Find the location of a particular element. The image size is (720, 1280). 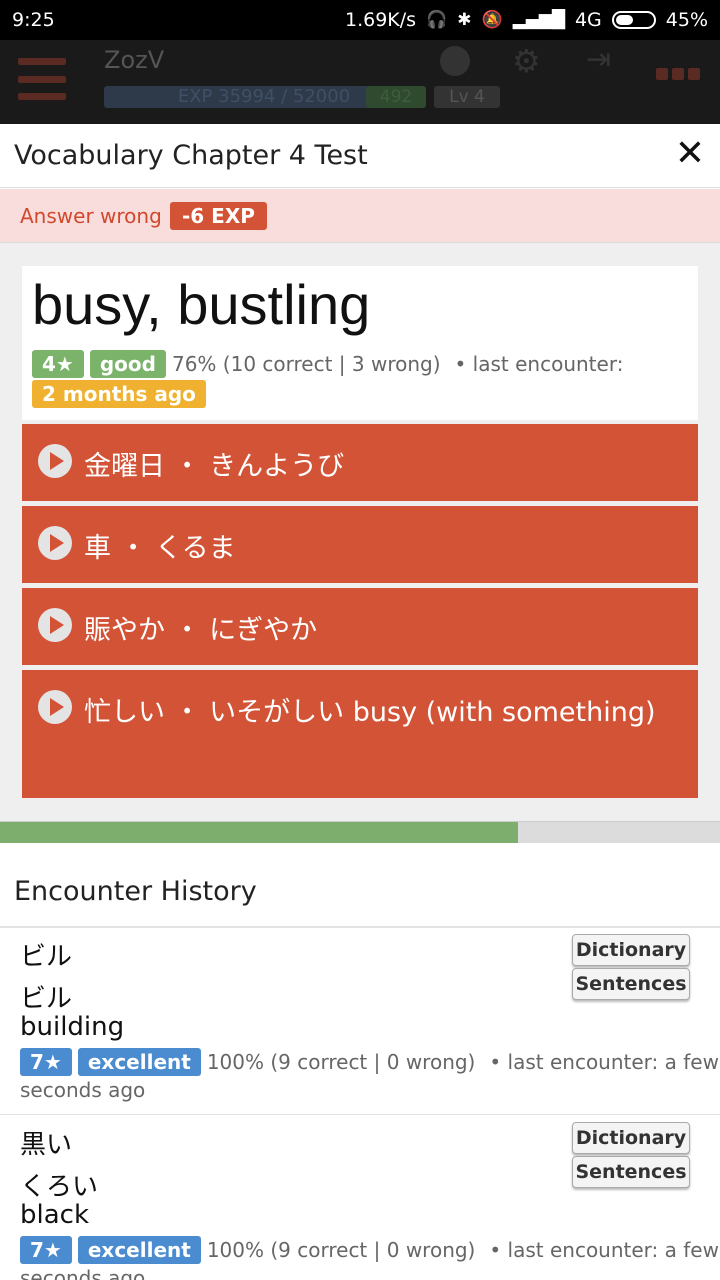

battery-level: 45% is located at coordinates (686, 20).